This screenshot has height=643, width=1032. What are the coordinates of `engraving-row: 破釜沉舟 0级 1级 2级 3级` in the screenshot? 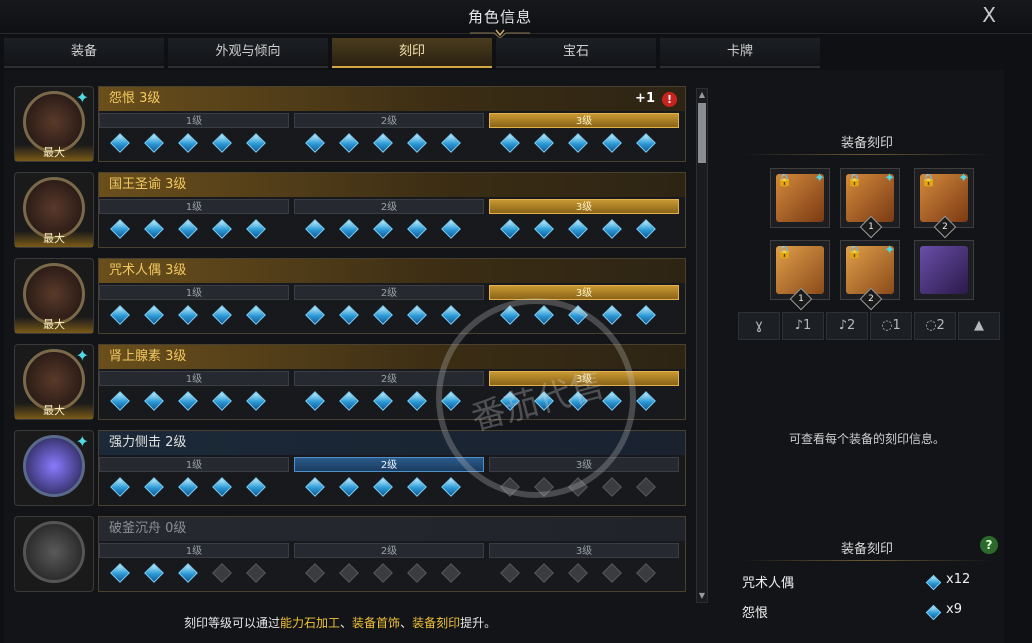 It's located at (350, 554).